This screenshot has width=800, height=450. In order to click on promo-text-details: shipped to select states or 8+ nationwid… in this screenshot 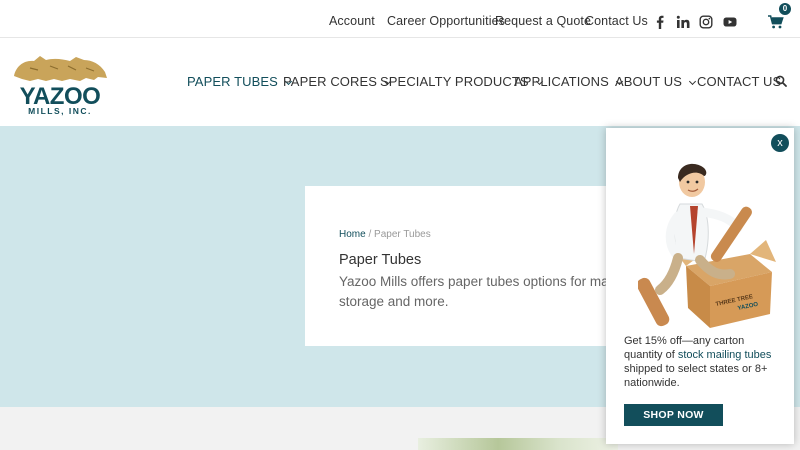, I will do `click(696, 376)`.